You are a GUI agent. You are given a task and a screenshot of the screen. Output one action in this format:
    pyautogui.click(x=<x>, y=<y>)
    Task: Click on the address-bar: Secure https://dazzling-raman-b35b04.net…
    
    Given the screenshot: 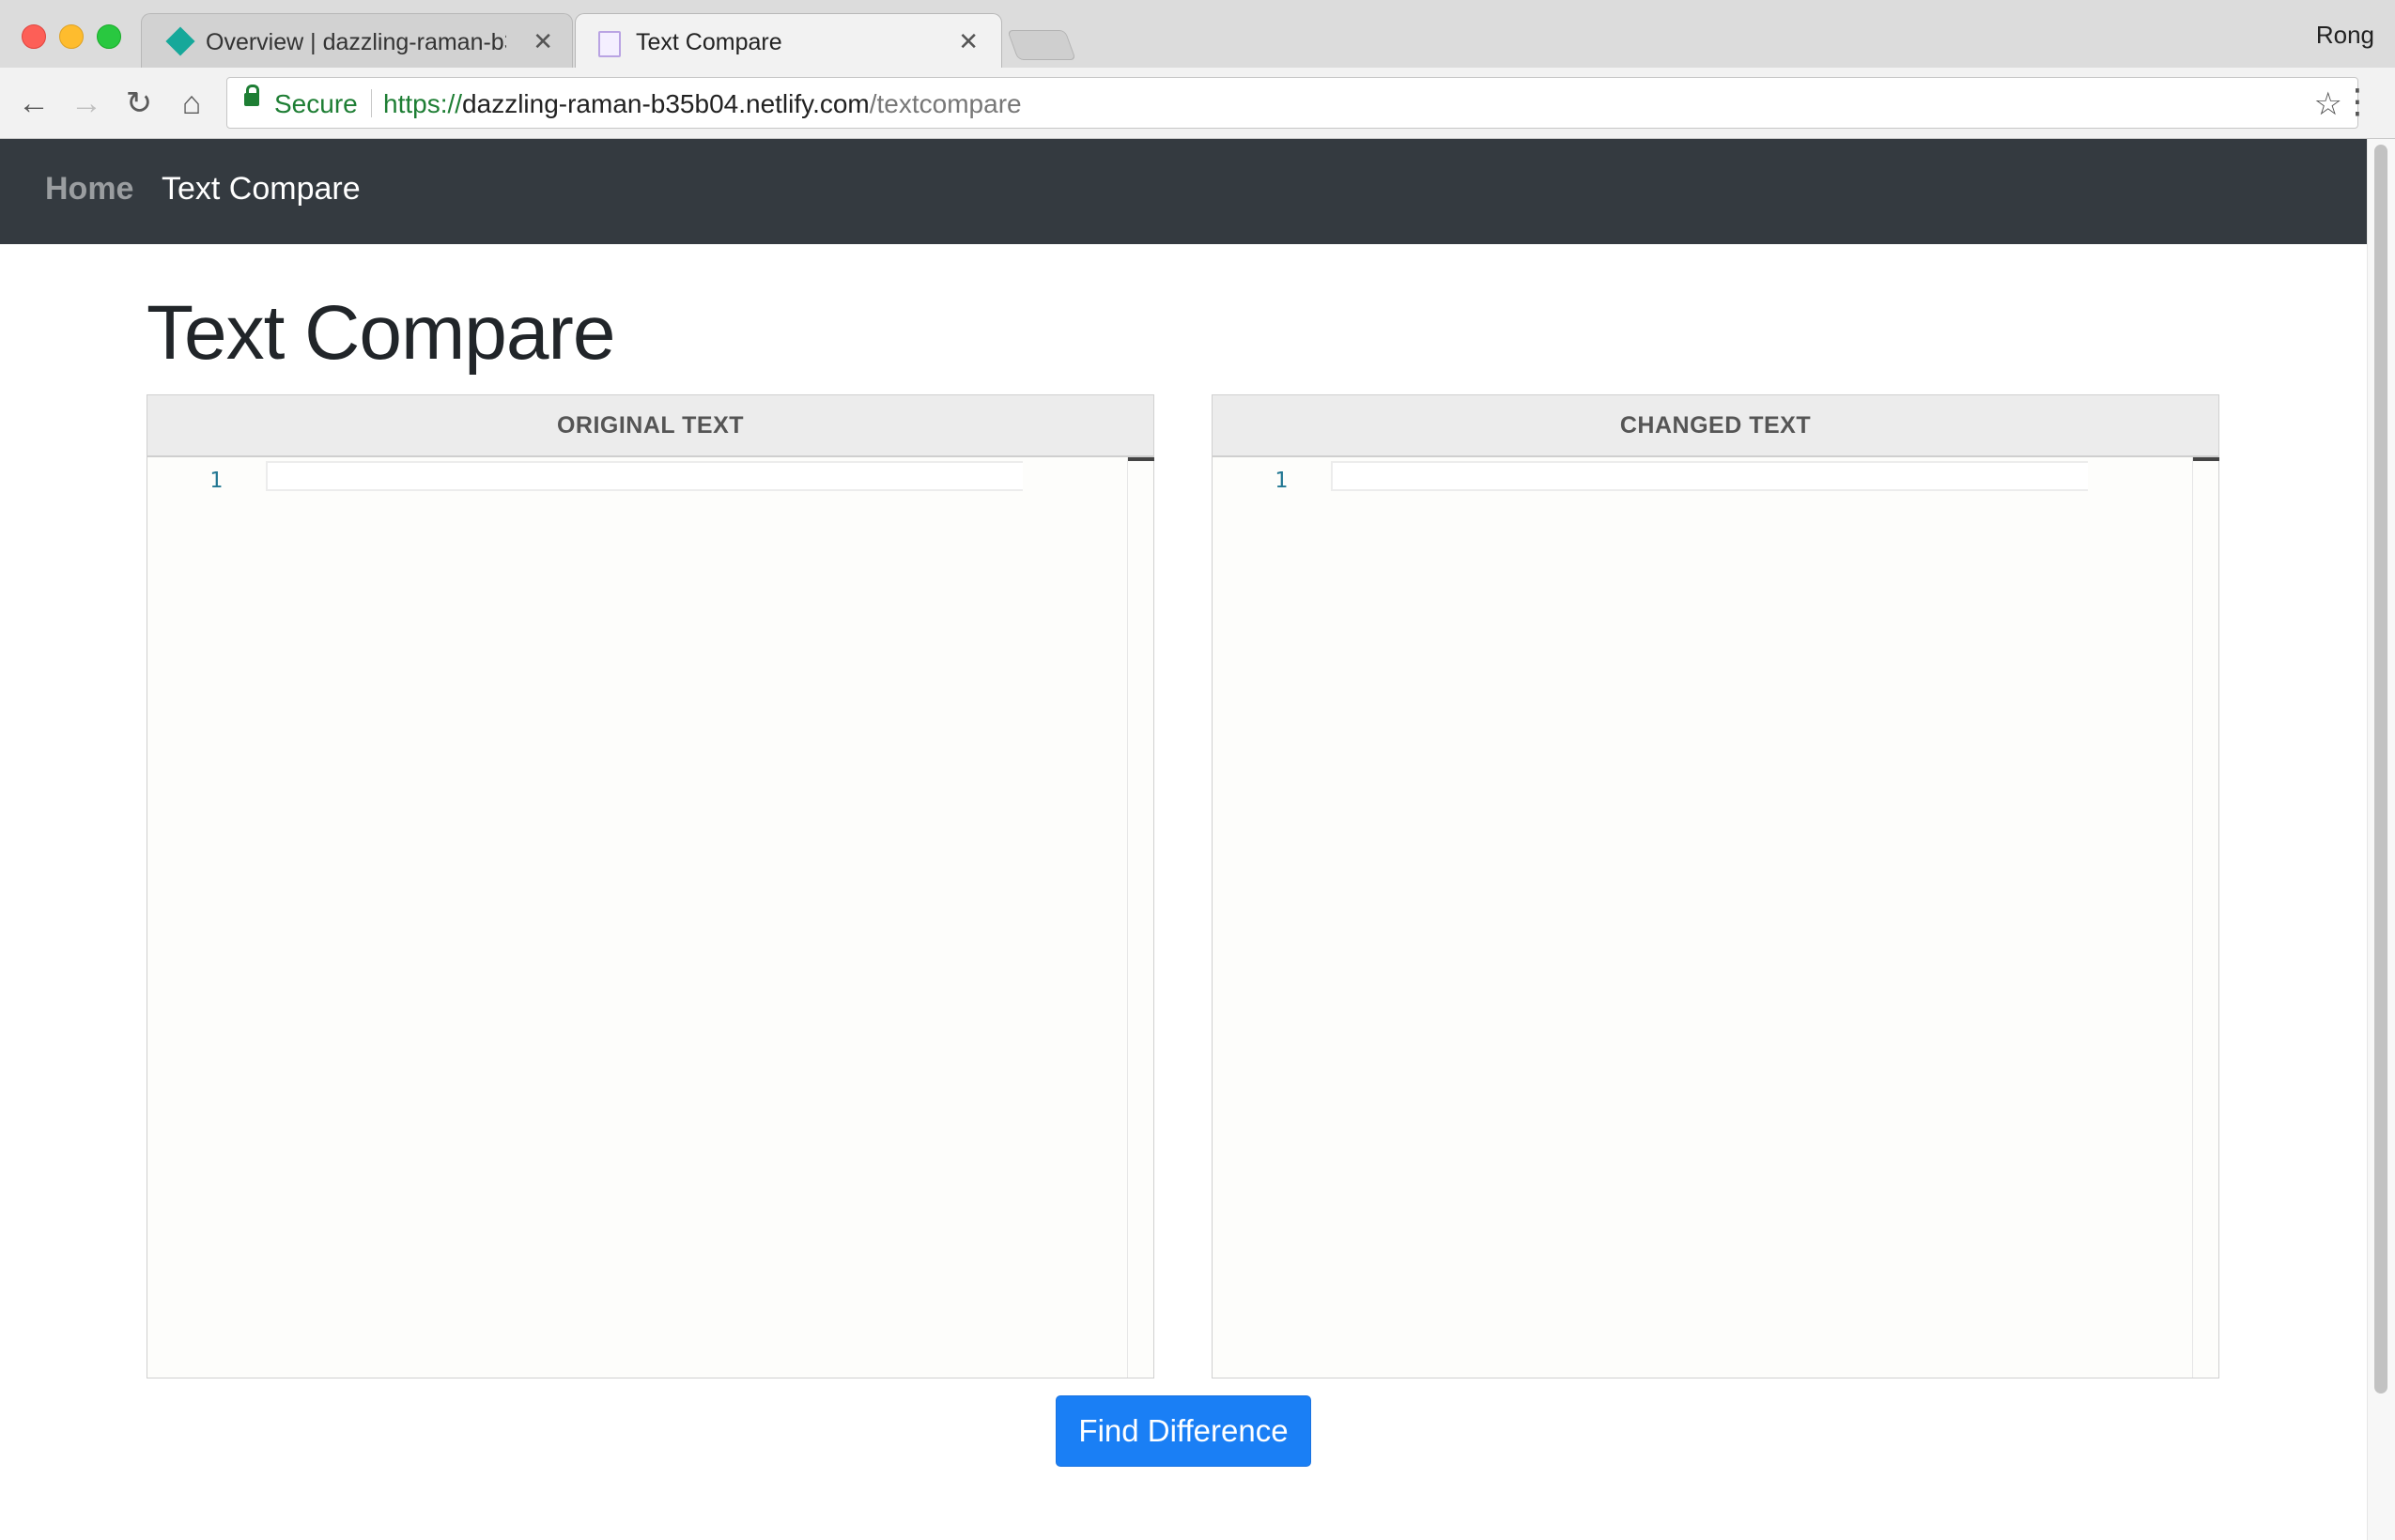 What is the action you would take?
    pyautogui.click(x=1292, y=103)
    